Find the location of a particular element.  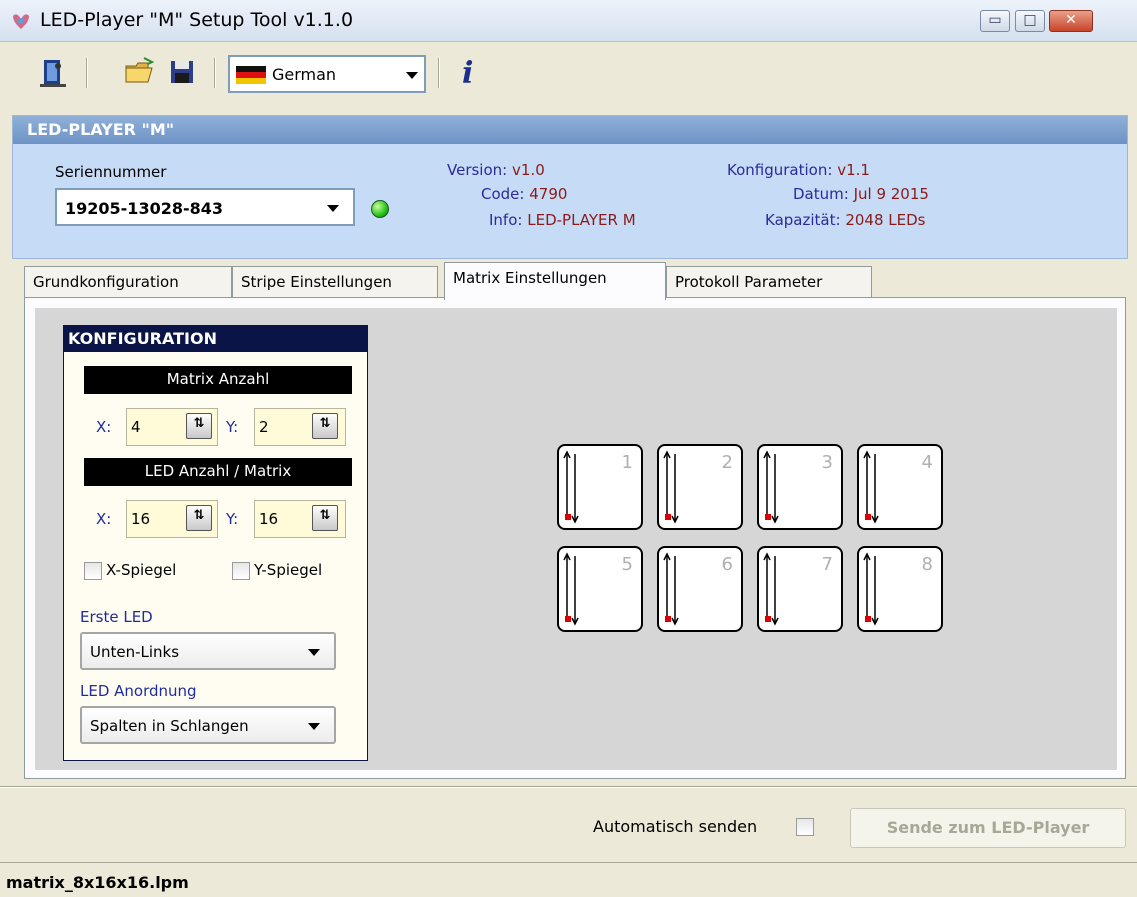

serial-label: Seriennummer is located at coordinates (111, 172).